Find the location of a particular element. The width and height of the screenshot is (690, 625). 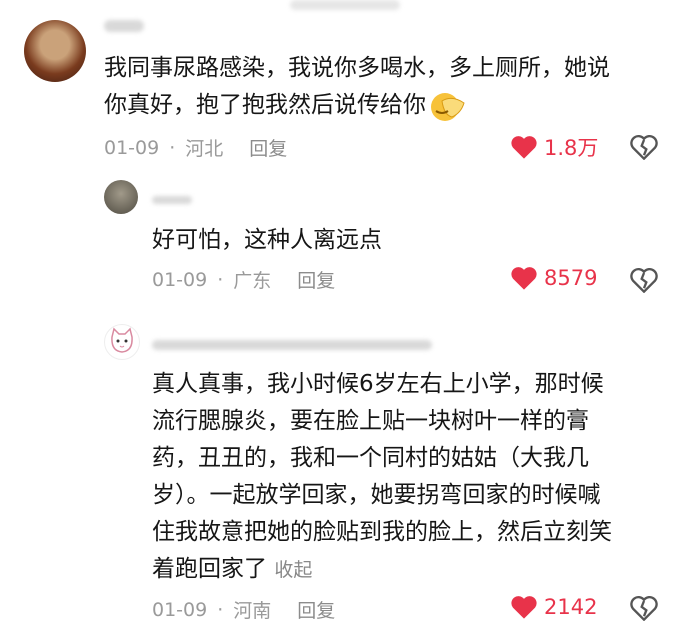

like-button: 1.8万 is located at coordinates (554, 147).